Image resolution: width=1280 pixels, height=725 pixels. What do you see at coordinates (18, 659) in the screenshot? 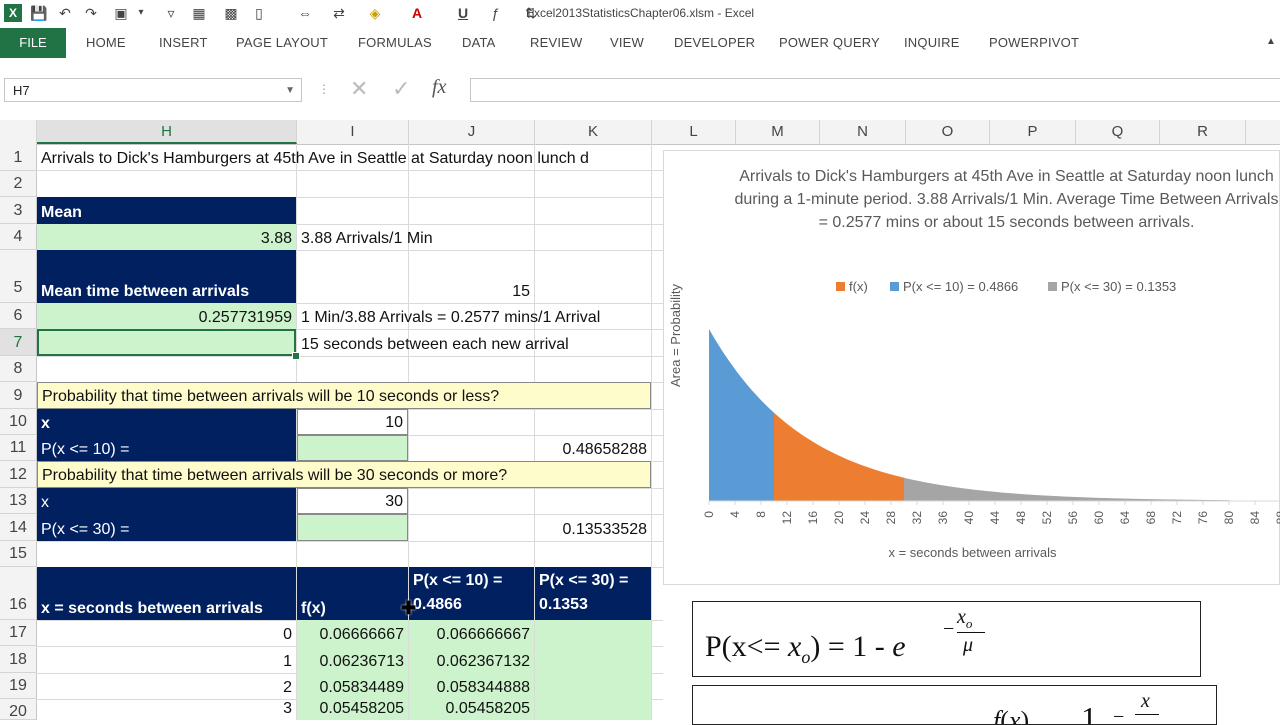
I see `row-header: 18` at bounding box center [18, 659].